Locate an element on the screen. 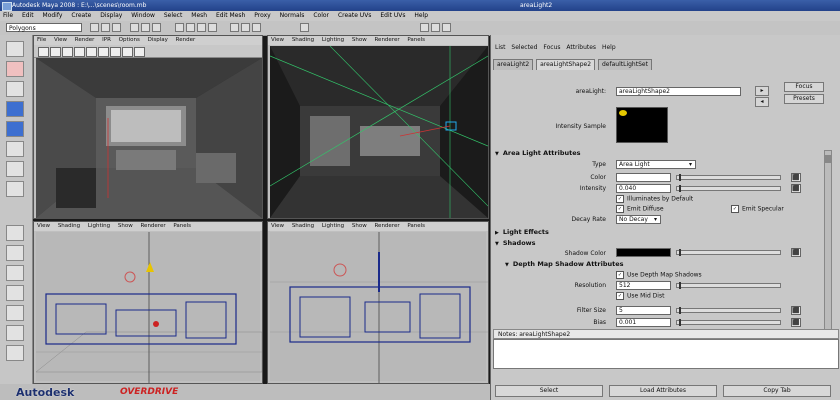 The width and height of the screenshot is (840, 400). presets-button: Presets is located at coordinates (804, 99).